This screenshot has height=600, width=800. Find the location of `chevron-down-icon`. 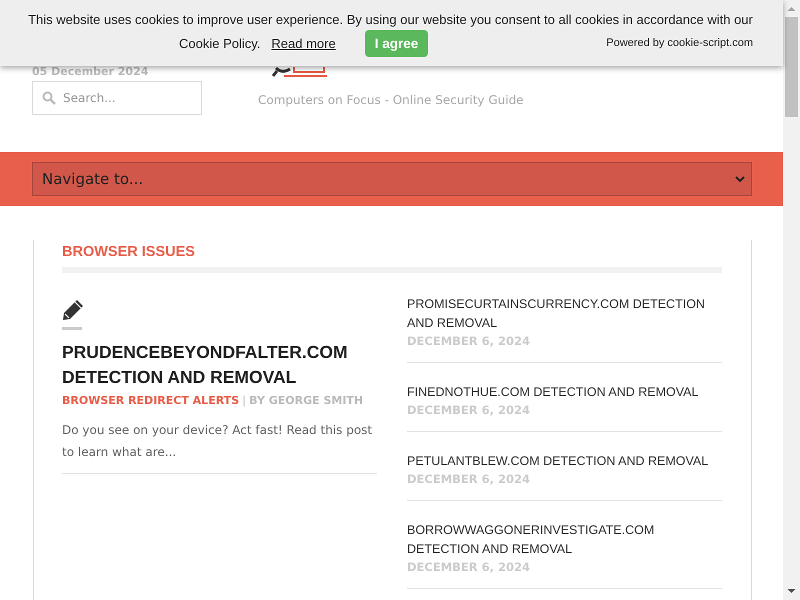

chevron-down-icon is located at coordinates (740, 179).